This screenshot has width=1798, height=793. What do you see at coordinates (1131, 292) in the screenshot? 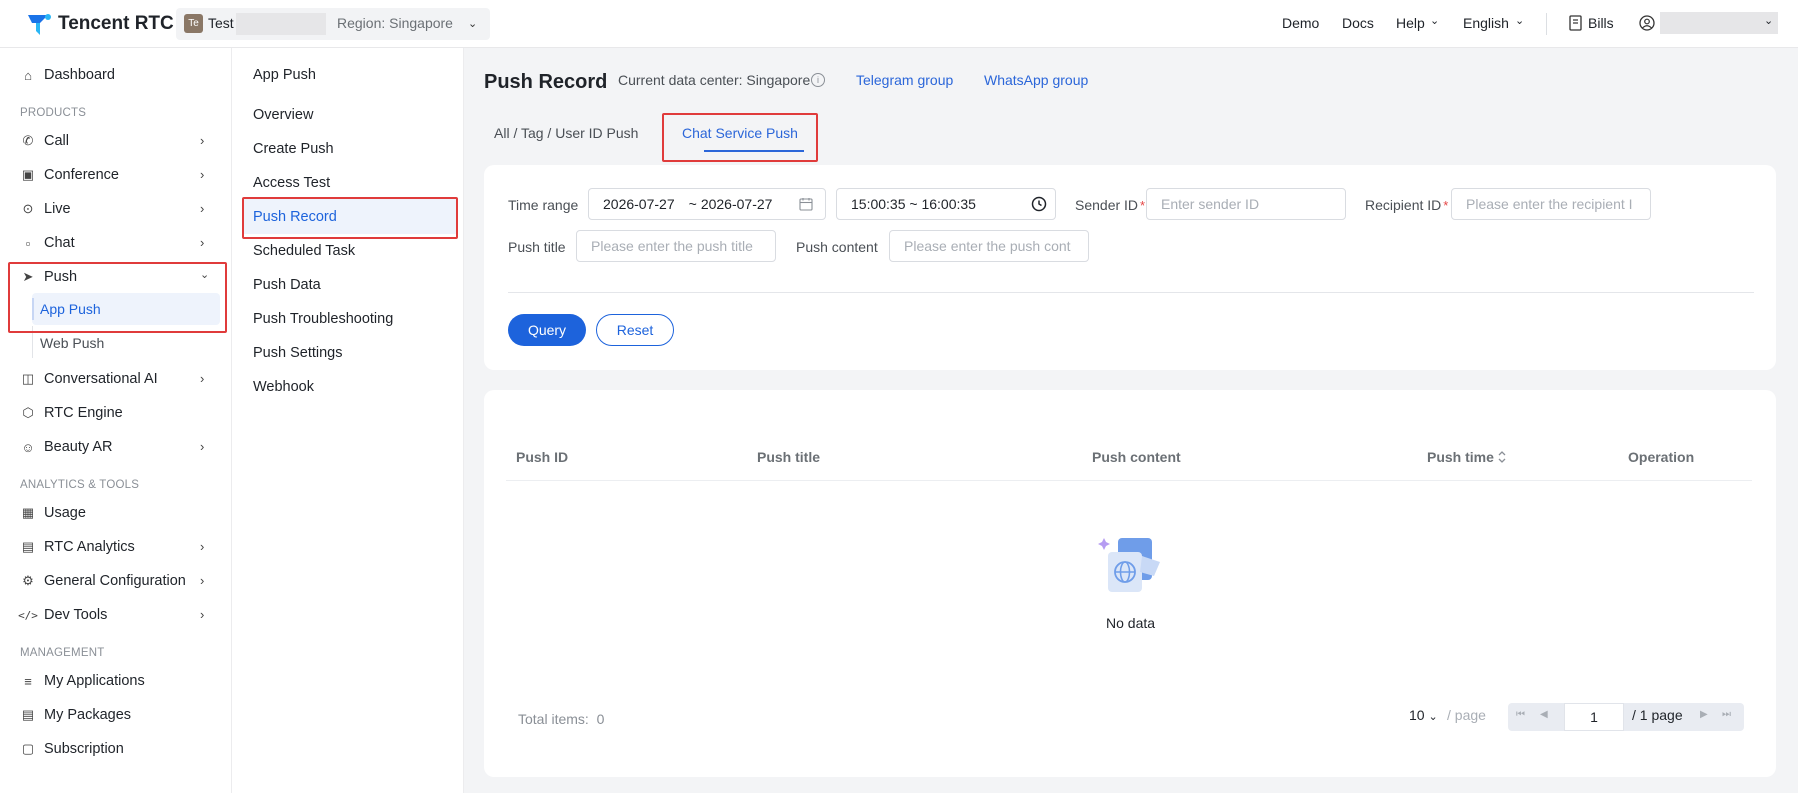
I see `filter-divider` at bounding box center [1131, 292].